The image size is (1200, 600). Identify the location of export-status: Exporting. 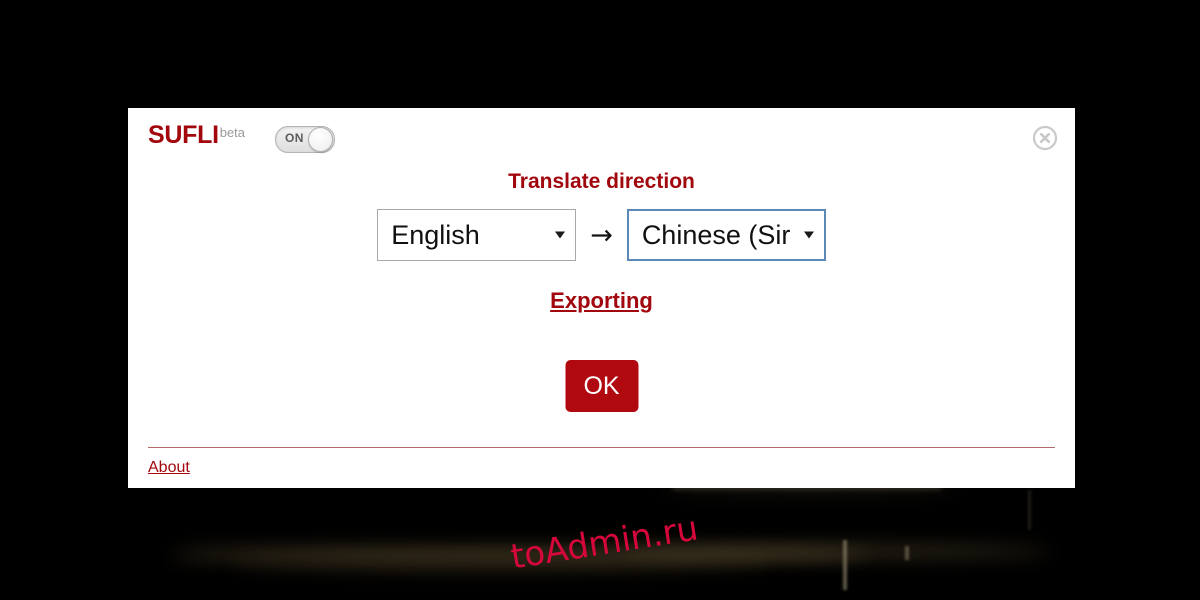
(601, 301).